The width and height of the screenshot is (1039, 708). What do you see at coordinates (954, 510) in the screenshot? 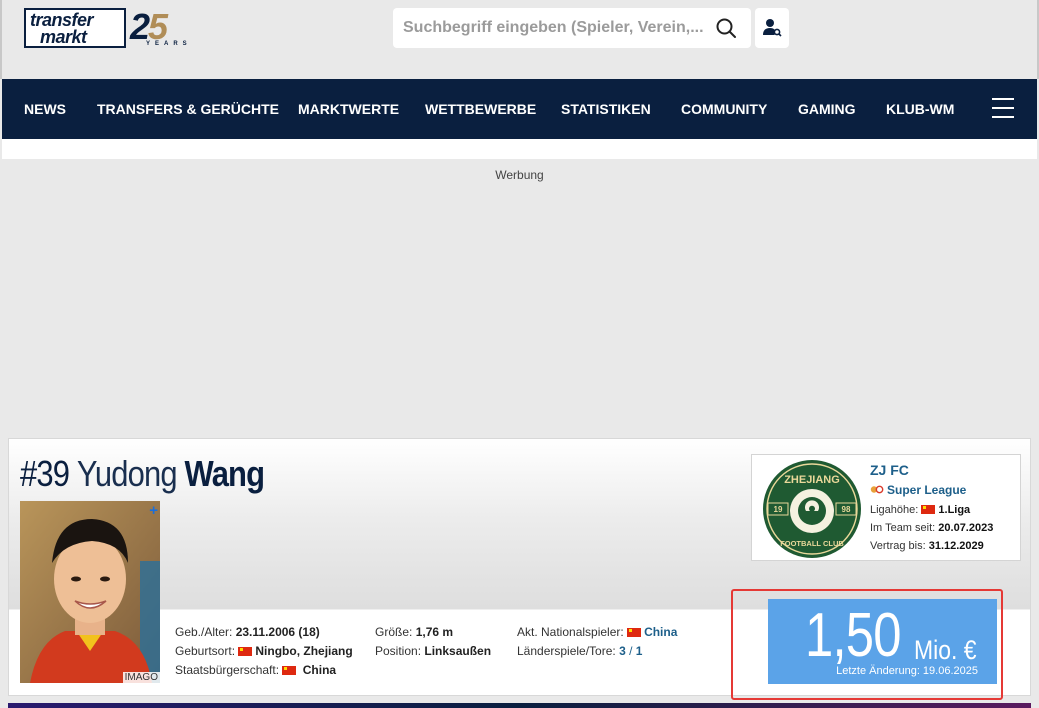
I see `league-level-value: 1.Liga` at bounding box center [954, 510].